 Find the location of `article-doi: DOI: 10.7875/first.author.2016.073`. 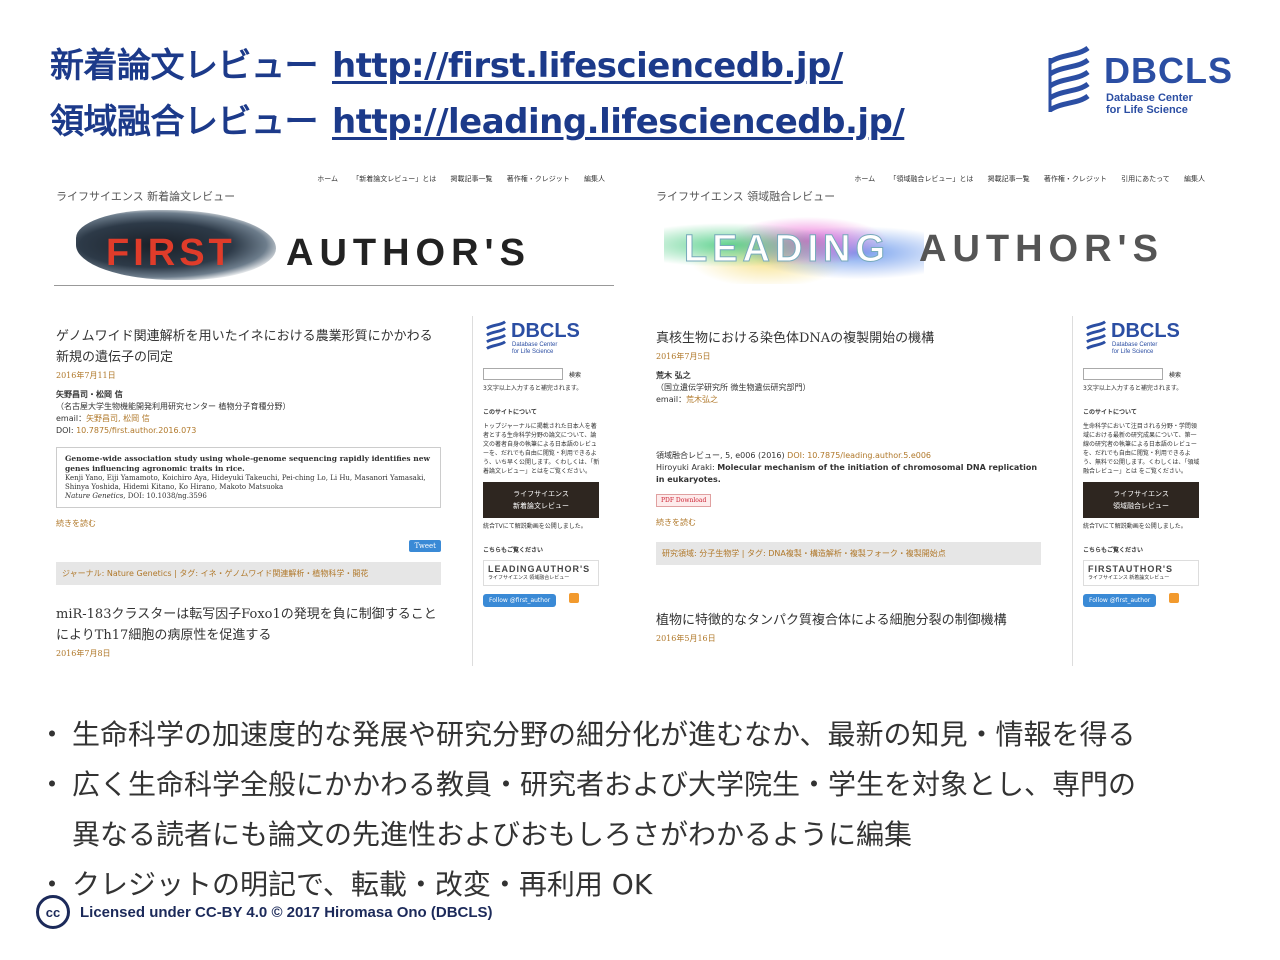

article-doi: DOI: 10.7875/first.author.2016.073 is located at coordinates (126, 430).